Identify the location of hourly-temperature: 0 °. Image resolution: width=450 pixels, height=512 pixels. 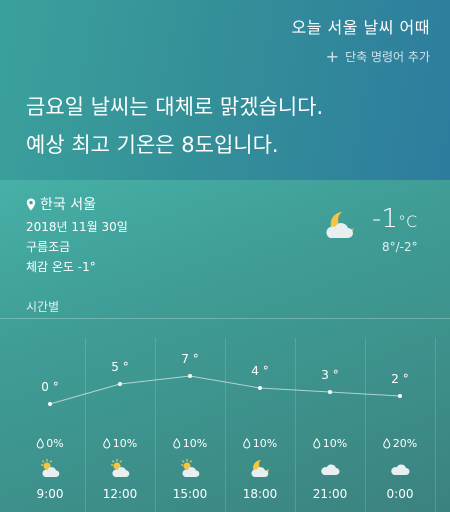
(50, 387).